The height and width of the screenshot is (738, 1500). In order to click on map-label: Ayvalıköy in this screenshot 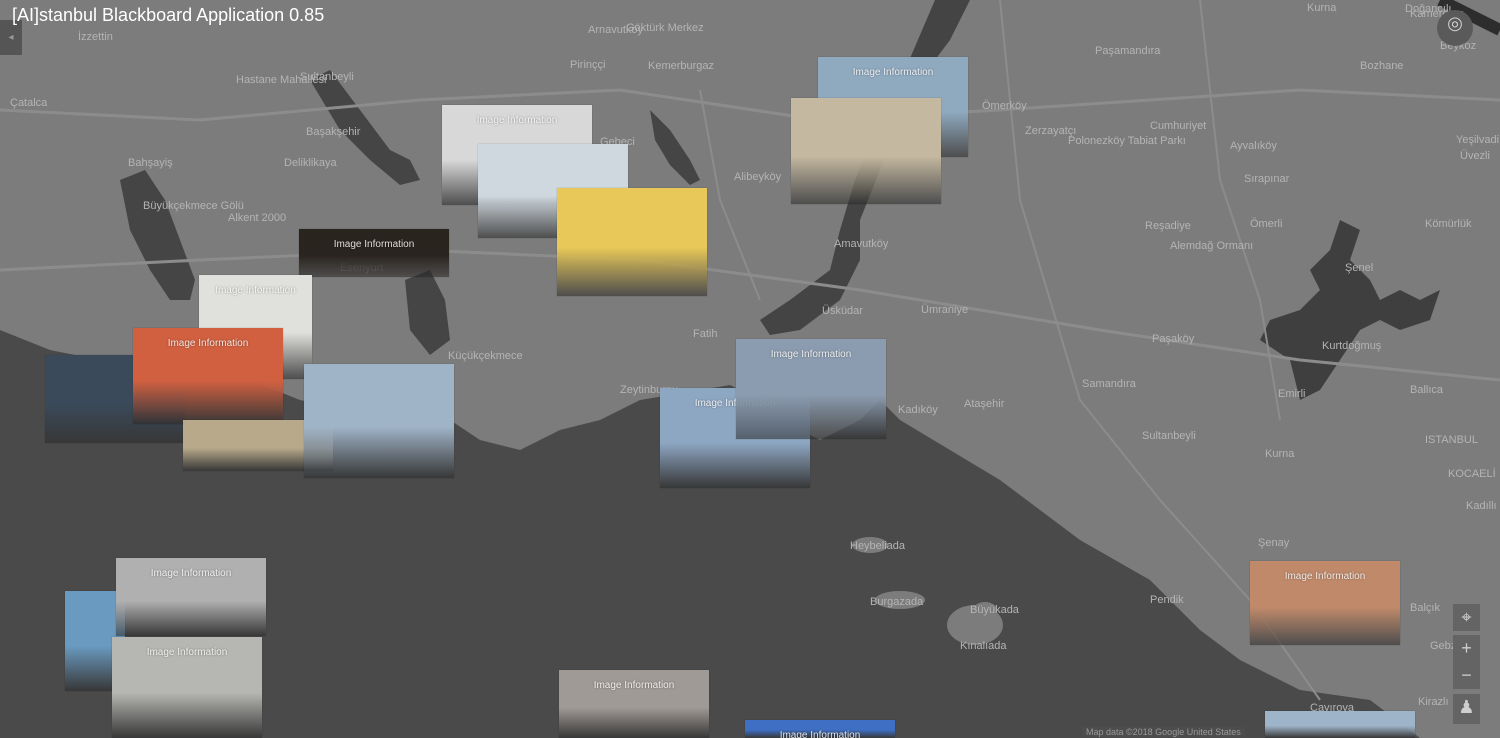, I will do `click(1253, 146)`.